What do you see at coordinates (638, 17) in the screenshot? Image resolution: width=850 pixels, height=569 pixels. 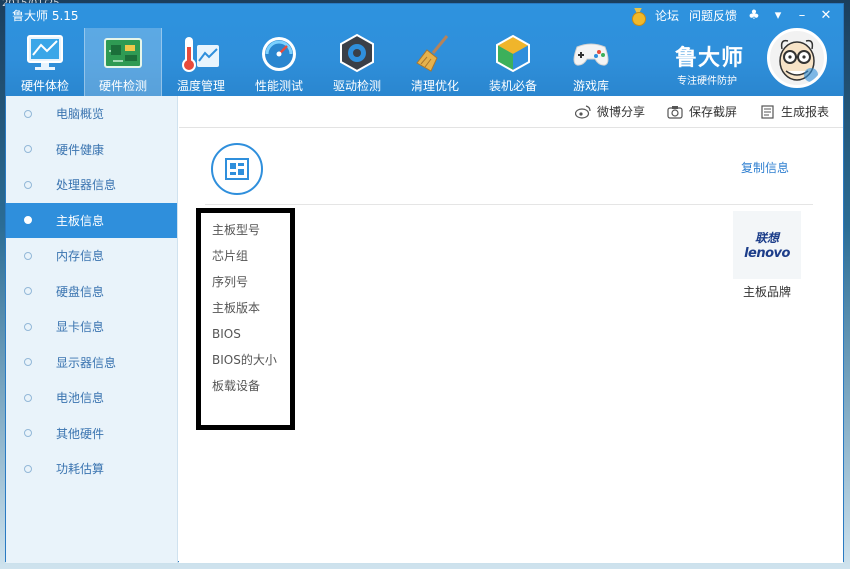 I see `medal-icon` at bounding box center [638, 17].